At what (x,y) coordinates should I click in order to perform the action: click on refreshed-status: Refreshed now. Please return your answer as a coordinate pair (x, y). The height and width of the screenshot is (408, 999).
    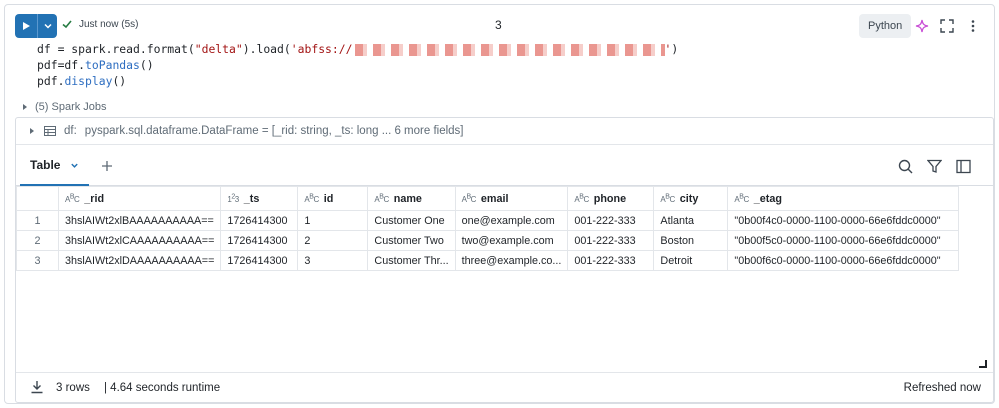
    Looking at the image, I should click on (942, 388).